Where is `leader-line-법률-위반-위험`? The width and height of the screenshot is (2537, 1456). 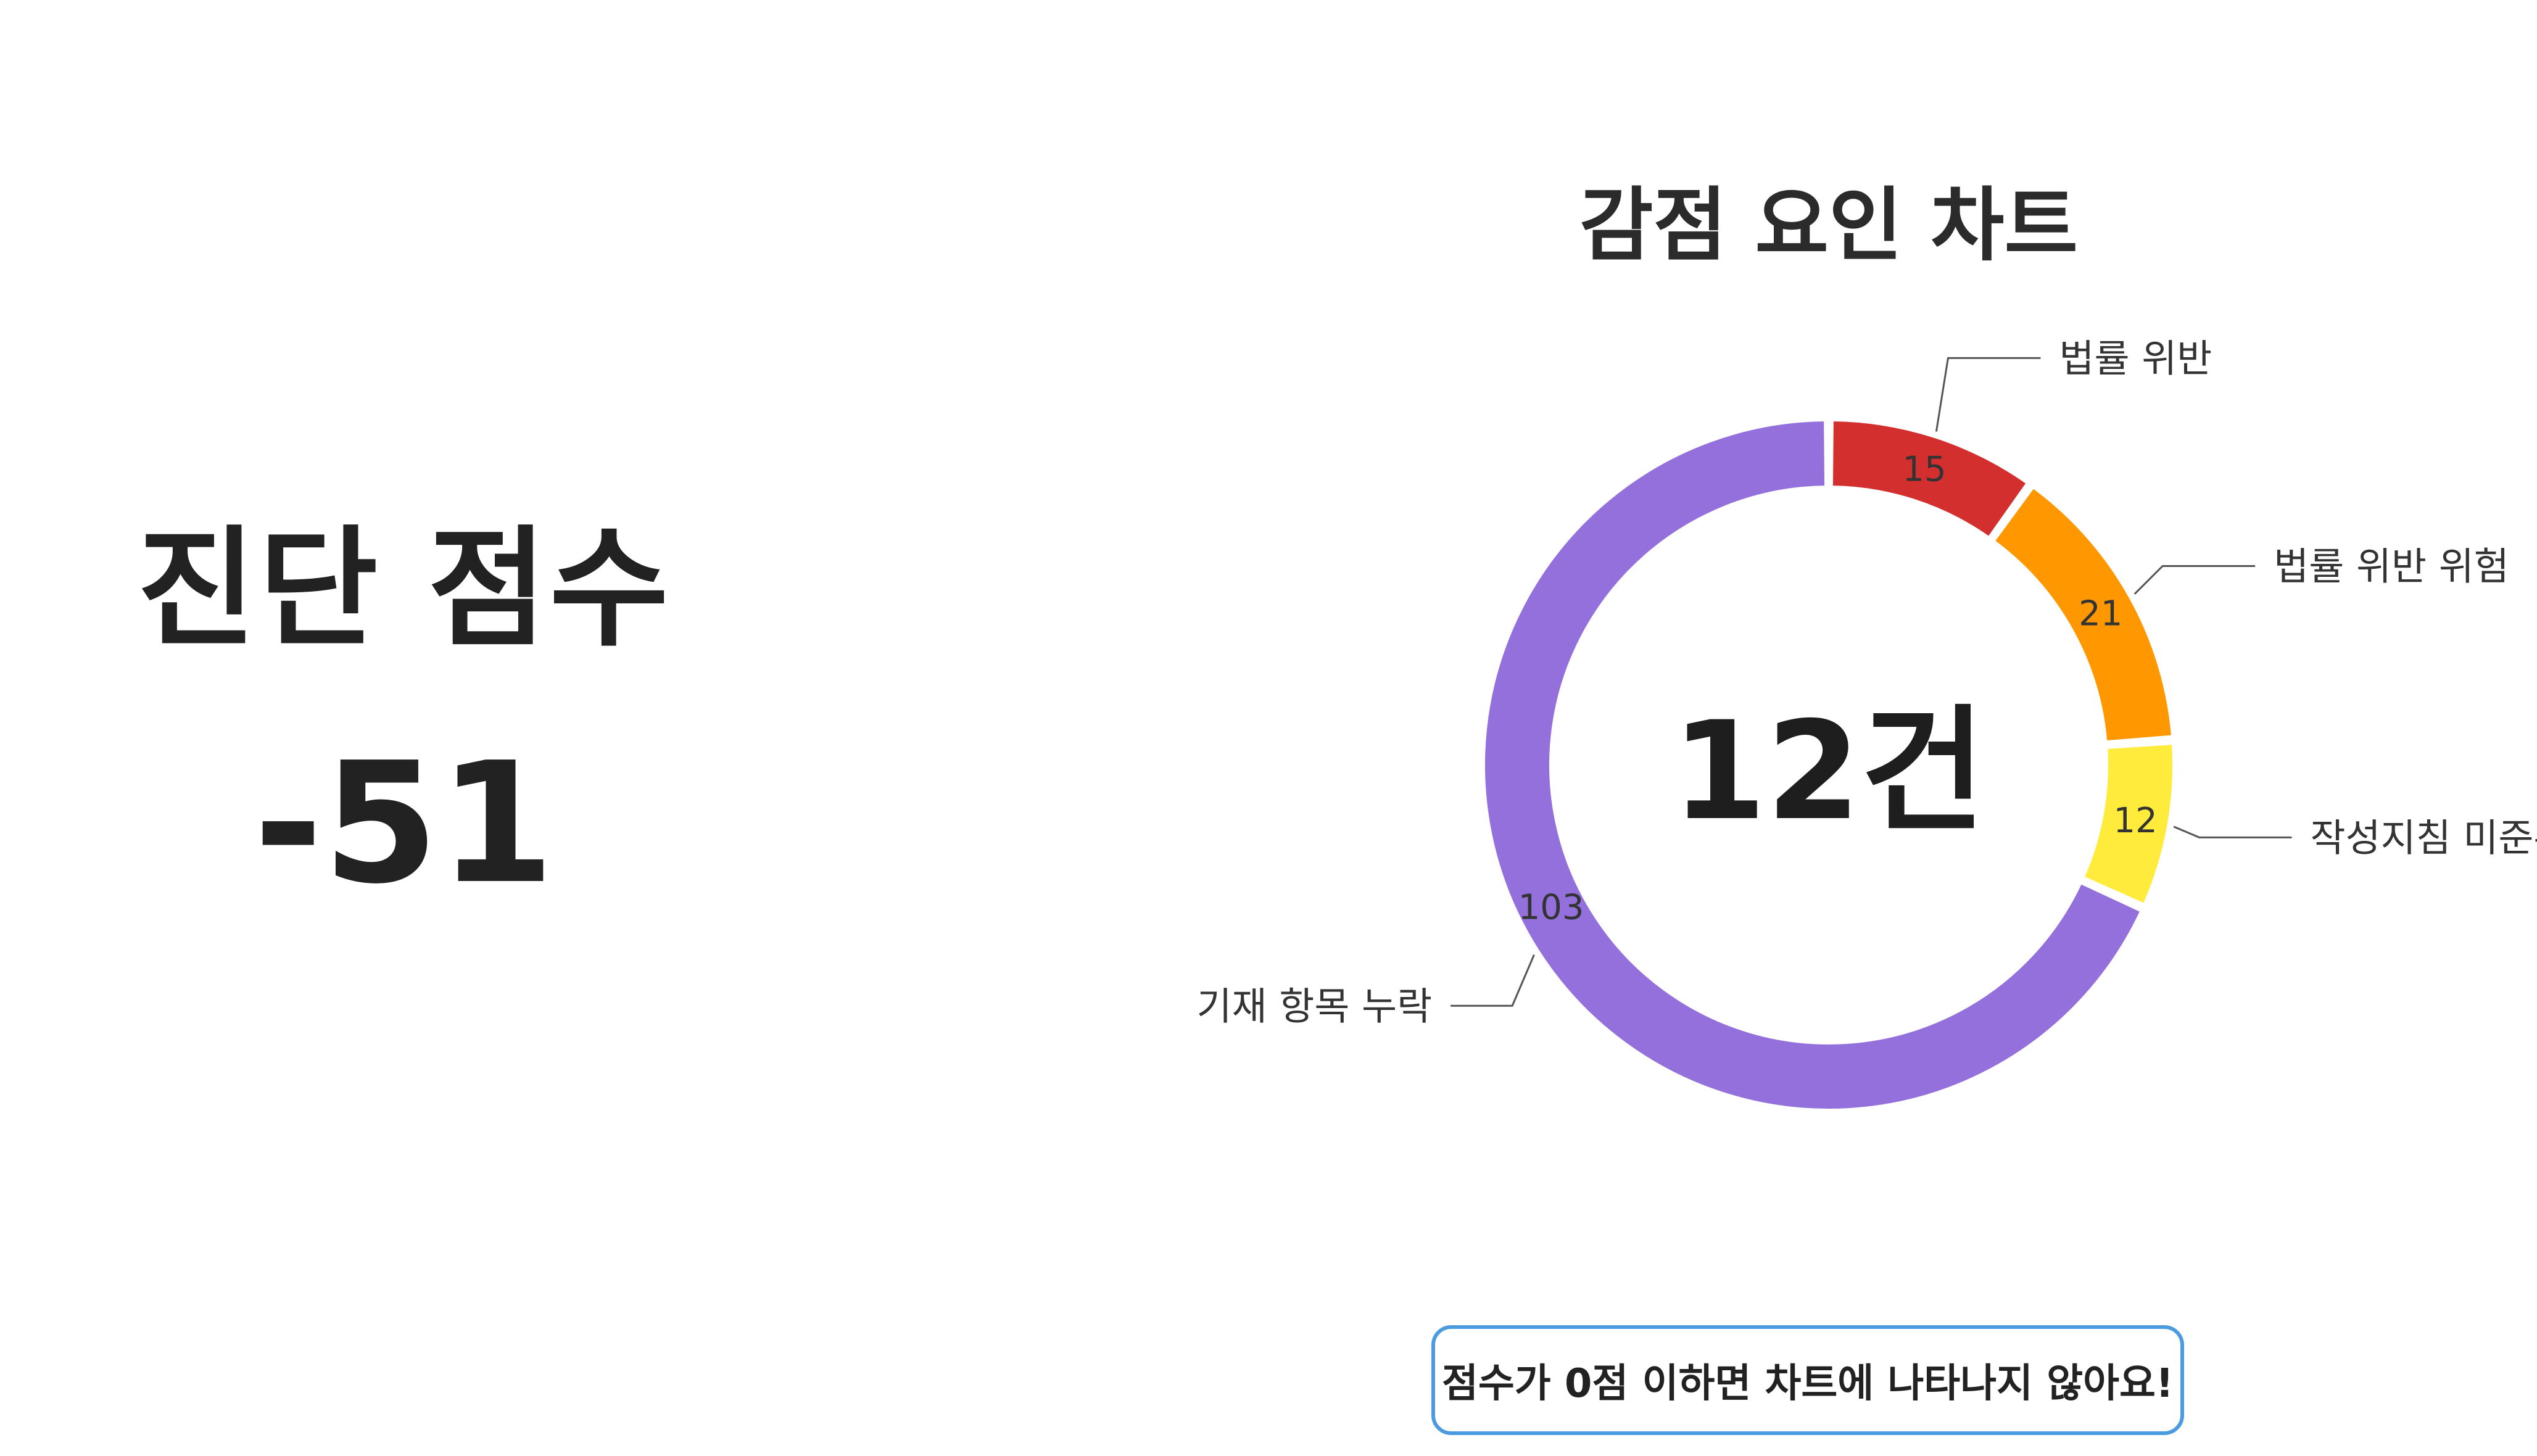
leader-line-법률-위반-위험 is located at coordinates (2194, 580).